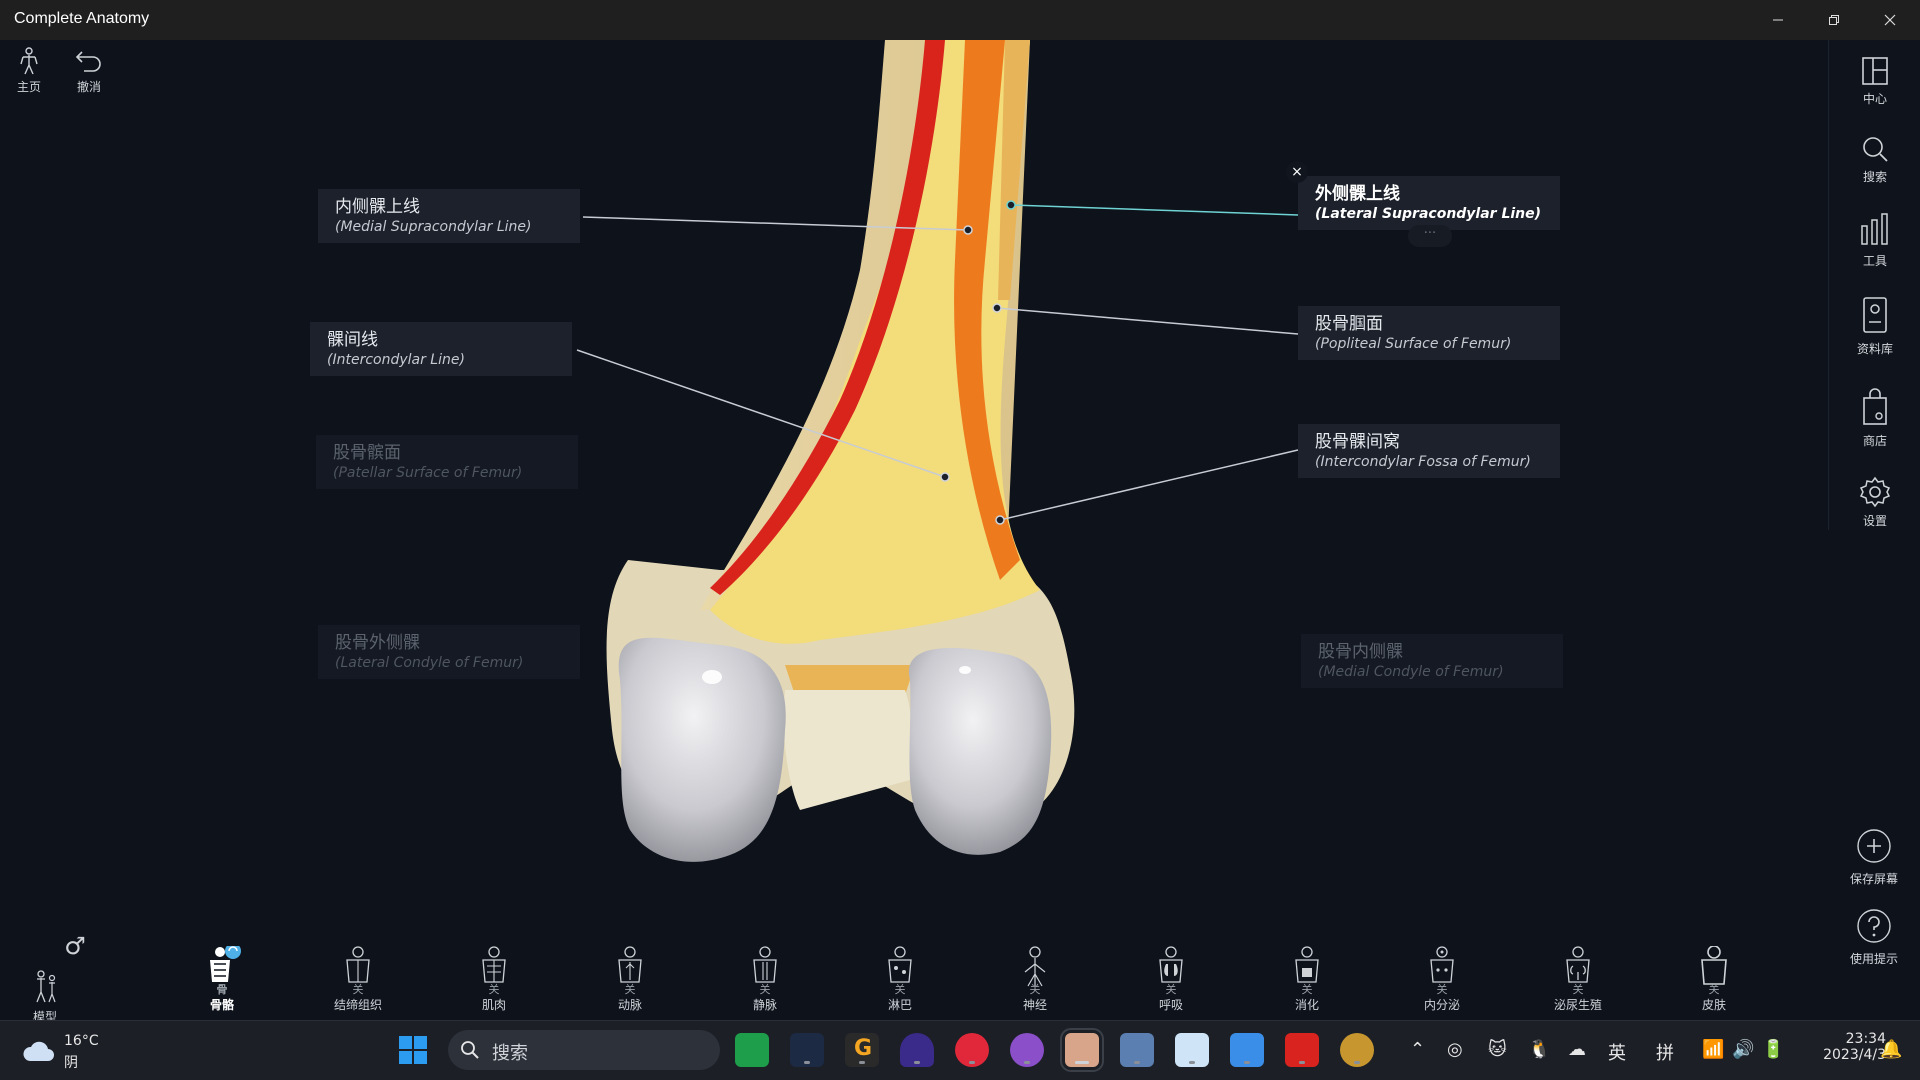 The width and height of the screenshot is (1920, 1080). What do you see at coordinates (960, 20) in the screenshot?
I see `title-bar: Complete Anatomy` at bounding box center [960, 20].